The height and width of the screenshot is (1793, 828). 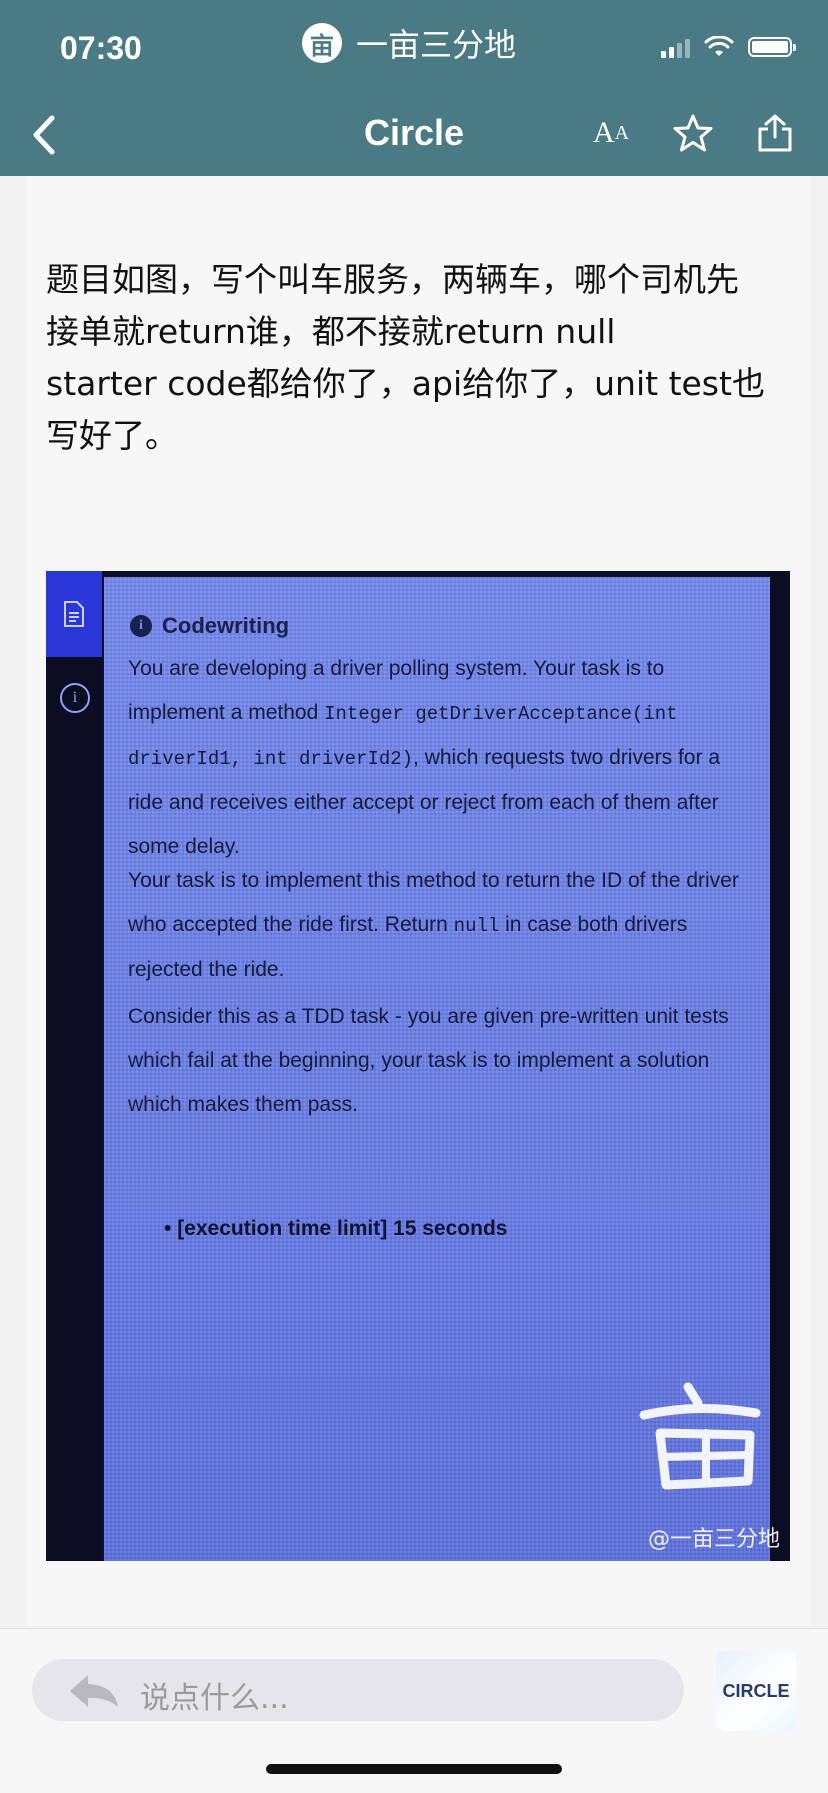 What do you see at coordinates (476, 926) in the screenshot?
I see `null-code: null` at bounding box center [476, 926].